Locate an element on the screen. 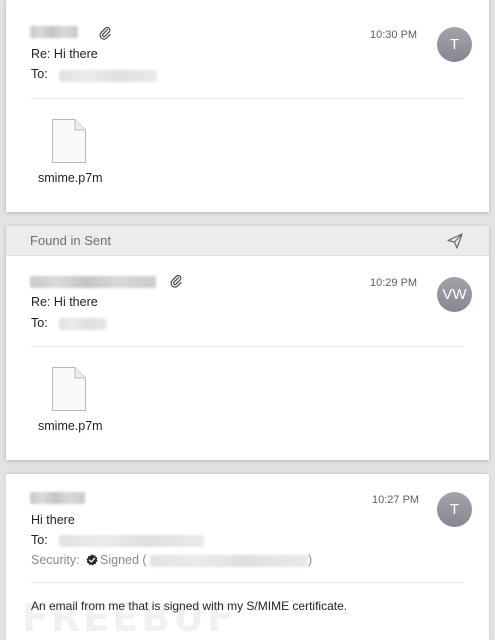 The width and height of the screenshot is (495, 640). check-badge-icon is located at coordinates (92, 560).